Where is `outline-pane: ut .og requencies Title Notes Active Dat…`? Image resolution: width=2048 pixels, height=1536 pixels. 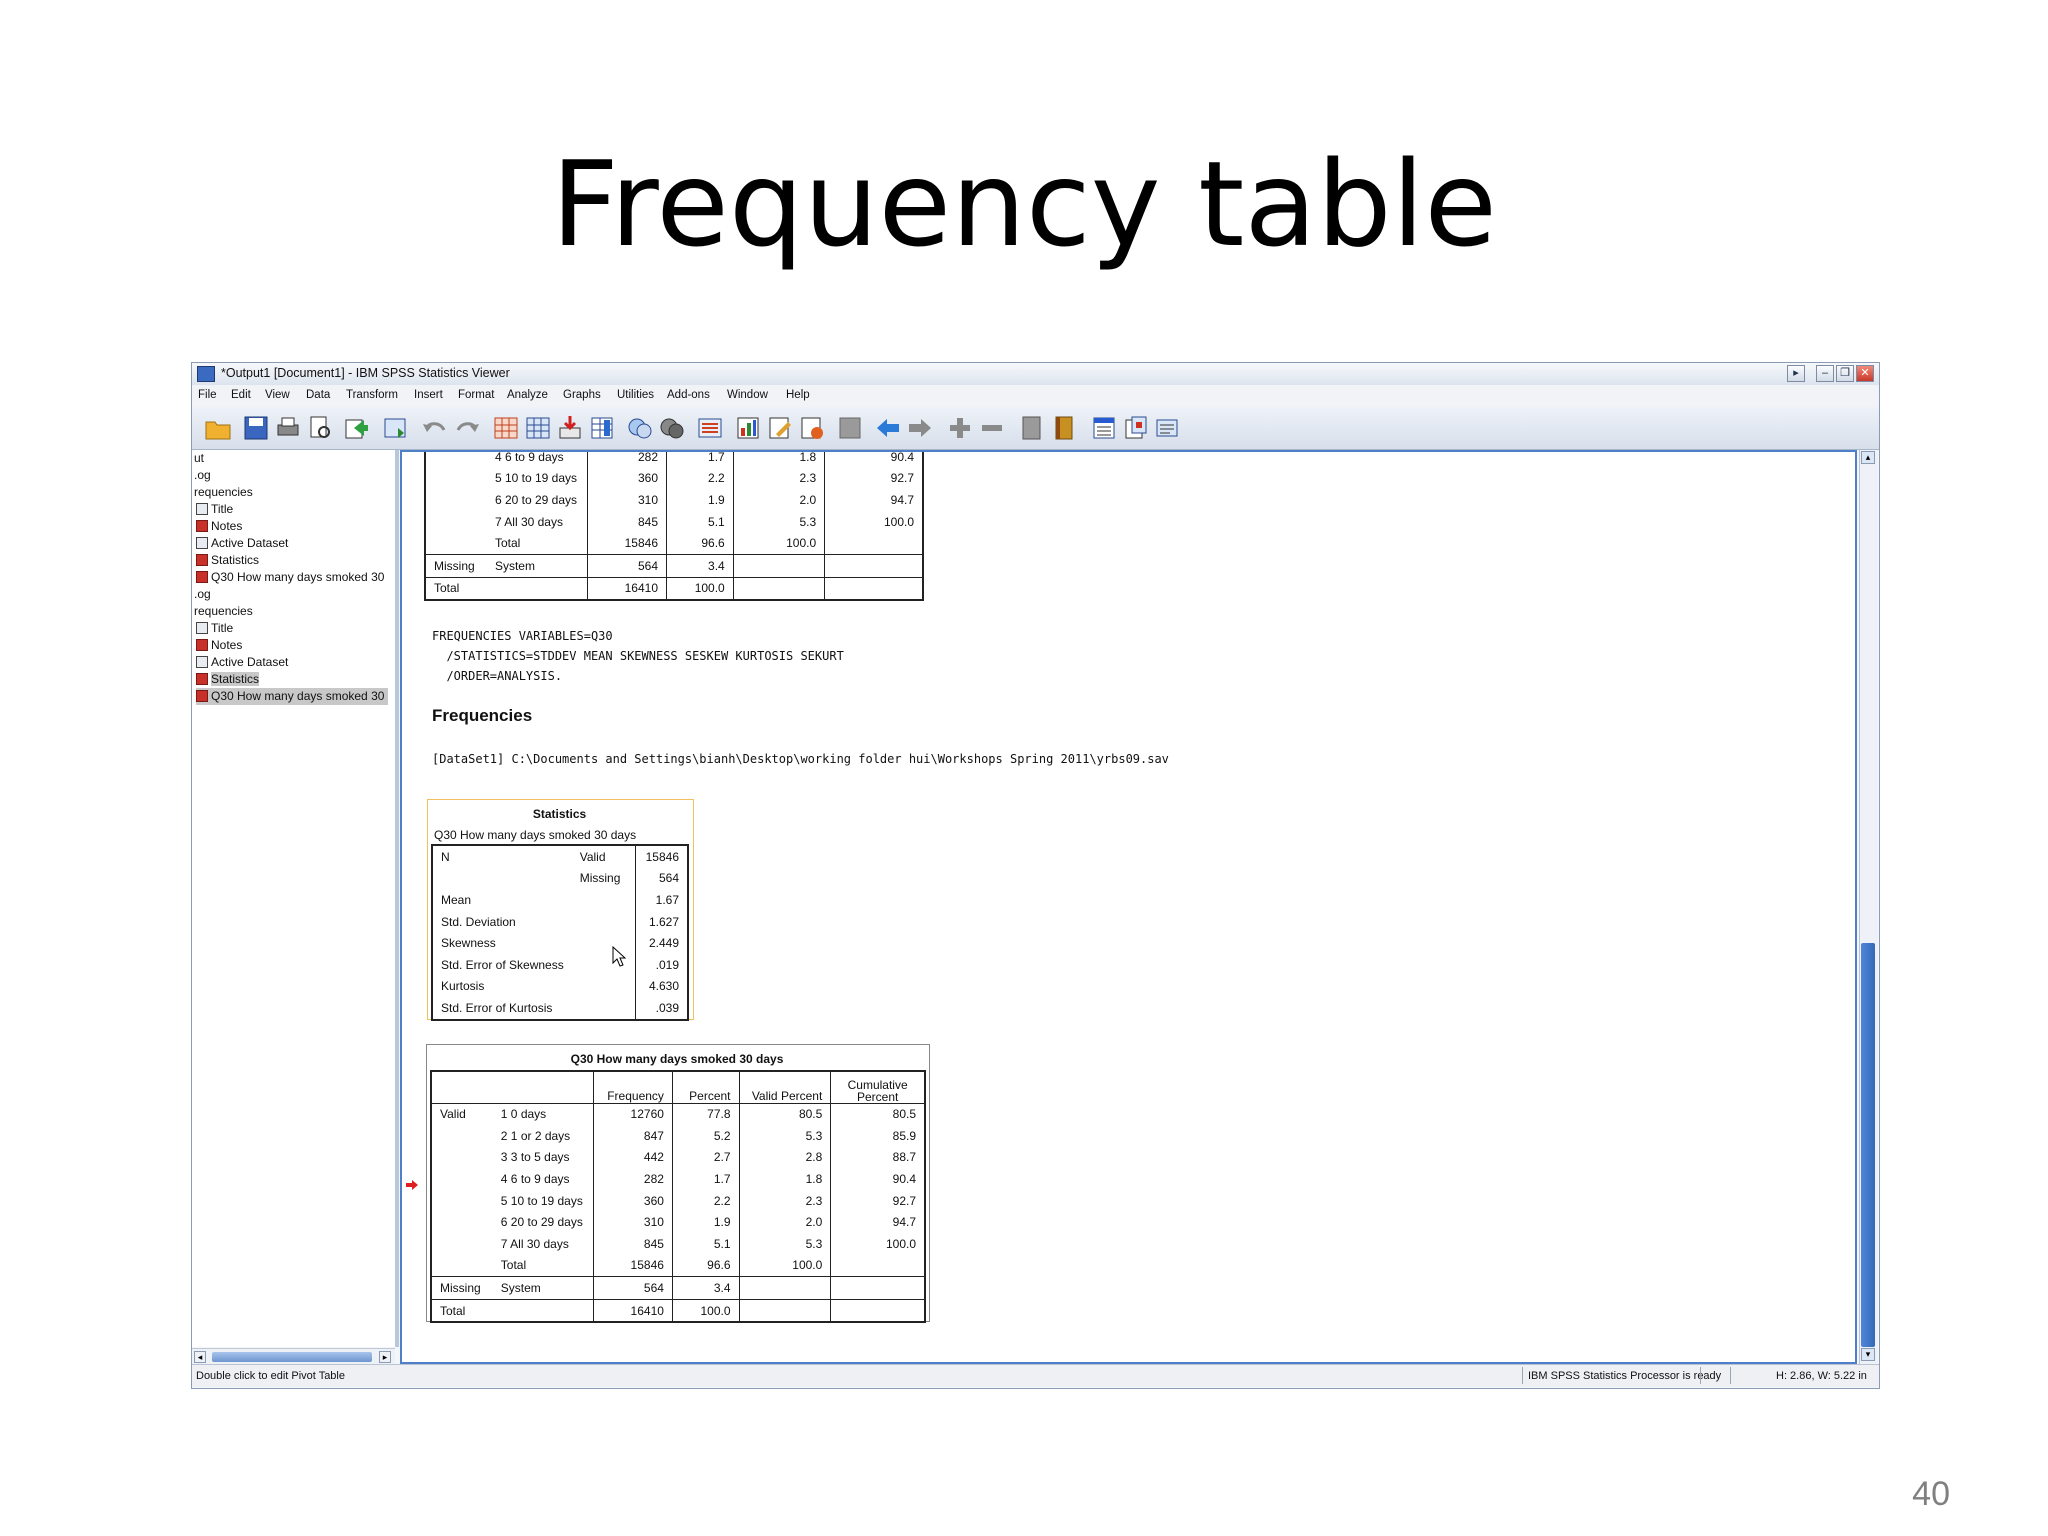 outline-pane: ut .og requencies Title Notes Active Dat… is located at coordinates (295, 898).